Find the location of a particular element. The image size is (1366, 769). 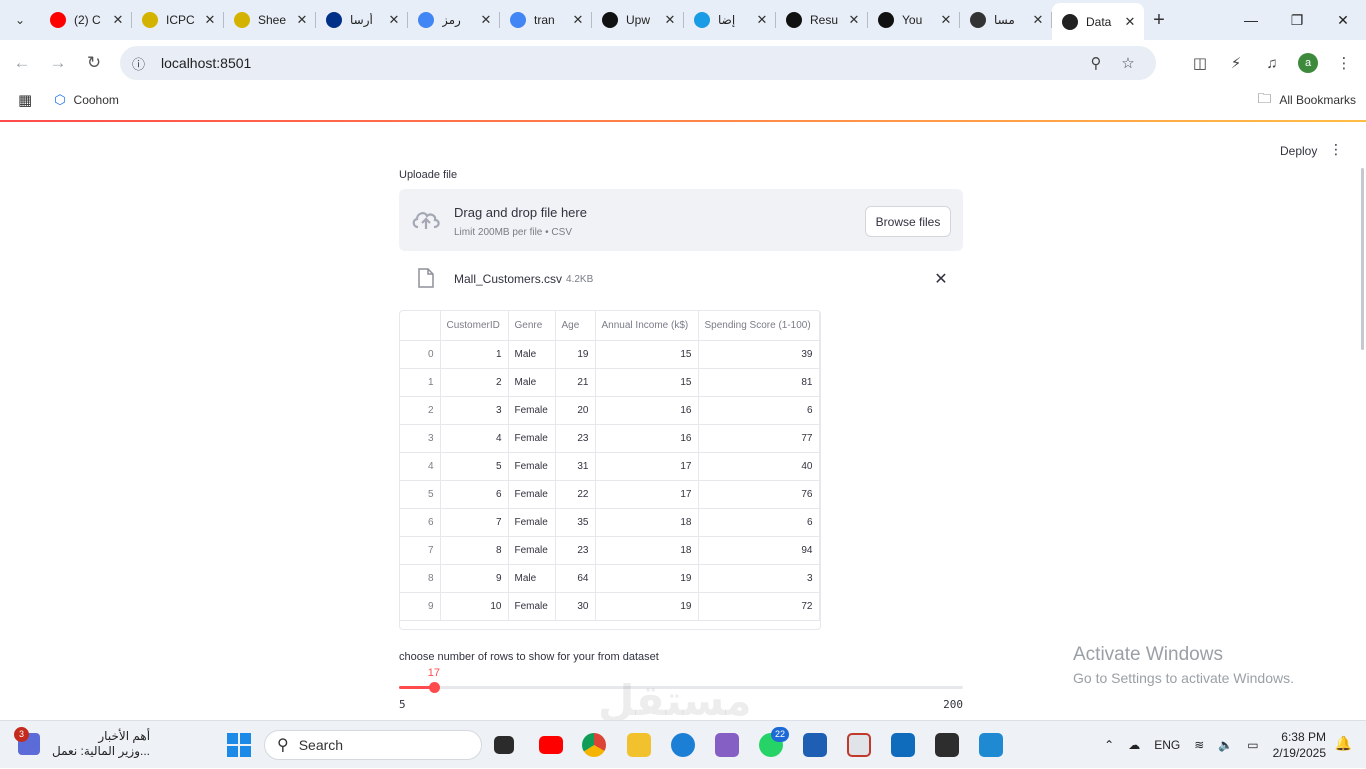

outlook-app-icon is located at coordinates (903, 745).